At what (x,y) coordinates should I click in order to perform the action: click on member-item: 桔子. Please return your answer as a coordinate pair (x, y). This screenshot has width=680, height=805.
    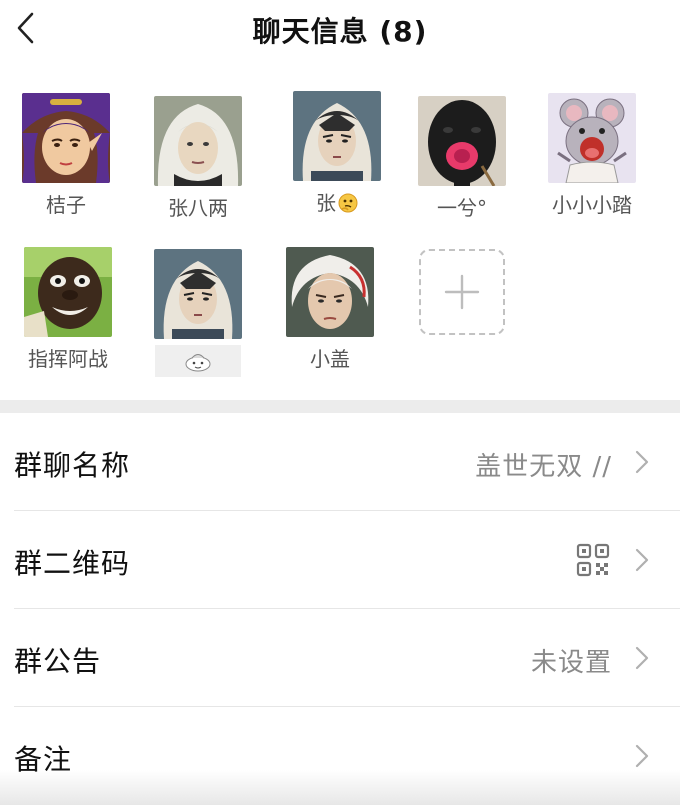
    Looking at the image, I should click on (66, 155).